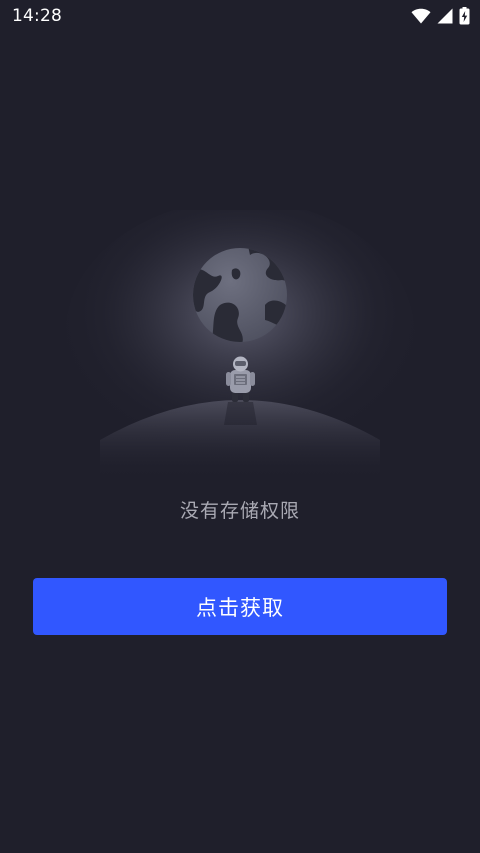  I want to click on wifi-icon, so click(421, 16).